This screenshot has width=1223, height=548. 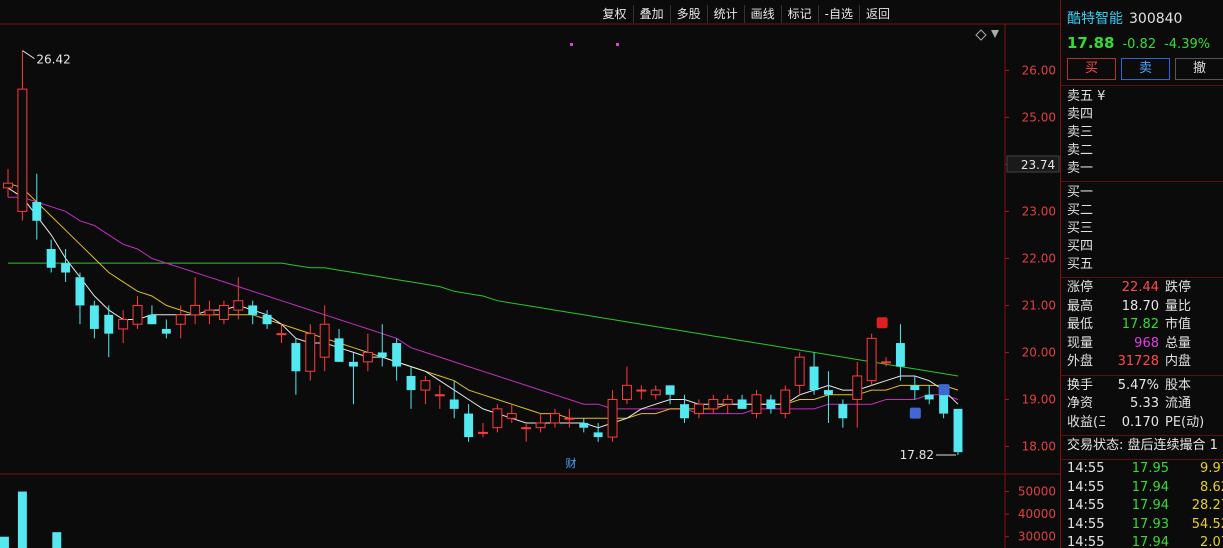 What do you see at coordinates (1146, 343) in the screenshot?
I see `stat-value: 968` at bounding box center [1146, 343].